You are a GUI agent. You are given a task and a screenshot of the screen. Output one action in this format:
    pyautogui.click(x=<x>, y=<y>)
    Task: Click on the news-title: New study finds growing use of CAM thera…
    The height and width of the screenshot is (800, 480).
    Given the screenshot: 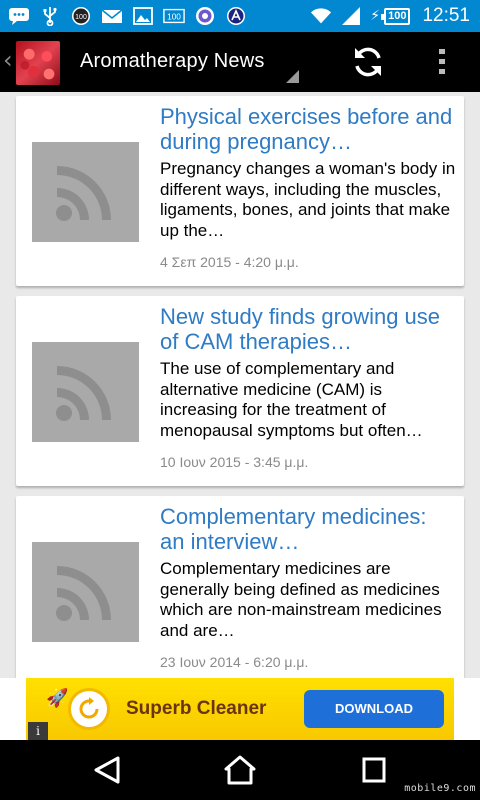 What is the action you would take?
    pyautogui.click(x=308, y=329)
    